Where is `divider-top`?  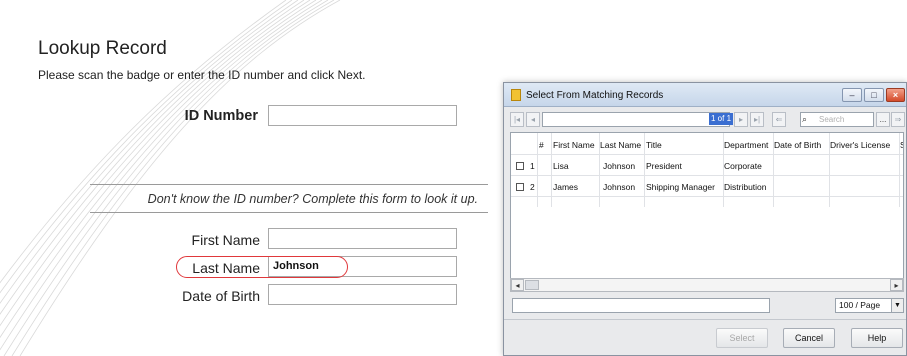
divider-top is located at coordinates (289, 184).